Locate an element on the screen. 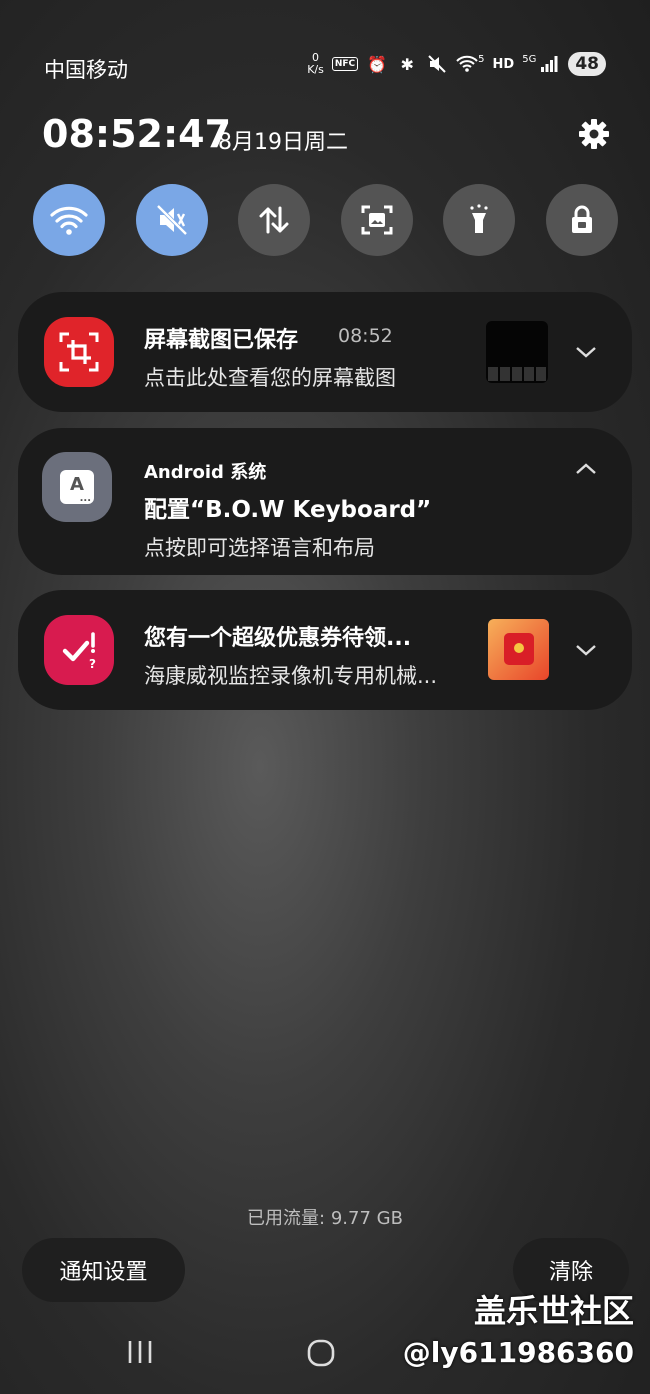 The width and height of the screenshot is (650, 1394). settings-gear-icon is located at coordinates (594, 134).